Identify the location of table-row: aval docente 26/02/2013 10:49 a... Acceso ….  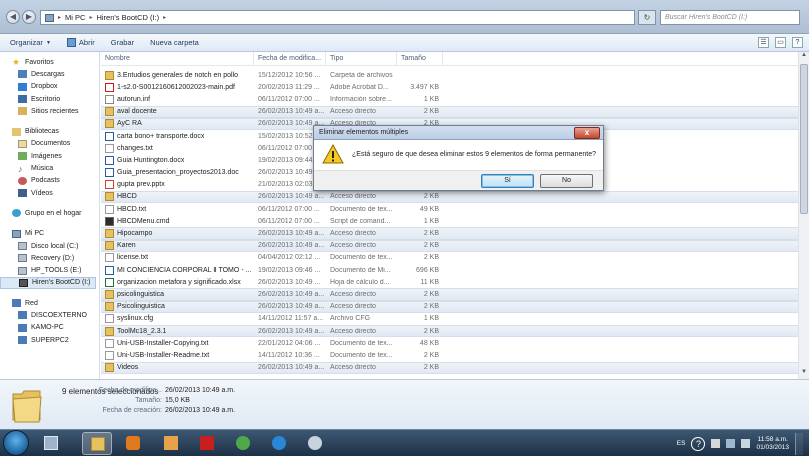
(449, 111).